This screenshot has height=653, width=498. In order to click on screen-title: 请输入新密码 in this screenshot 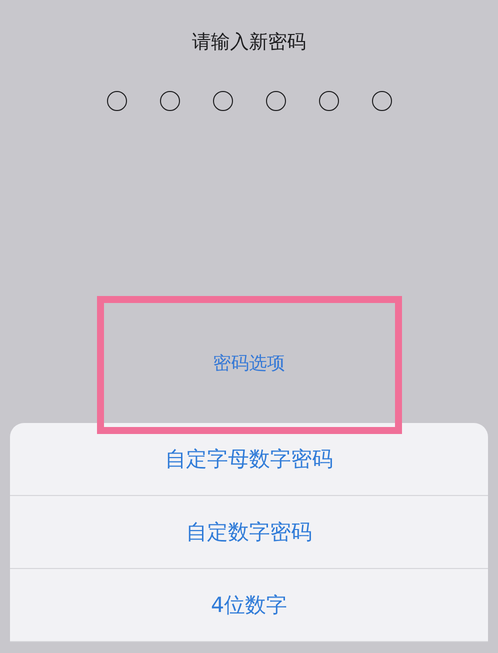, I will do `click(249, 42)`.